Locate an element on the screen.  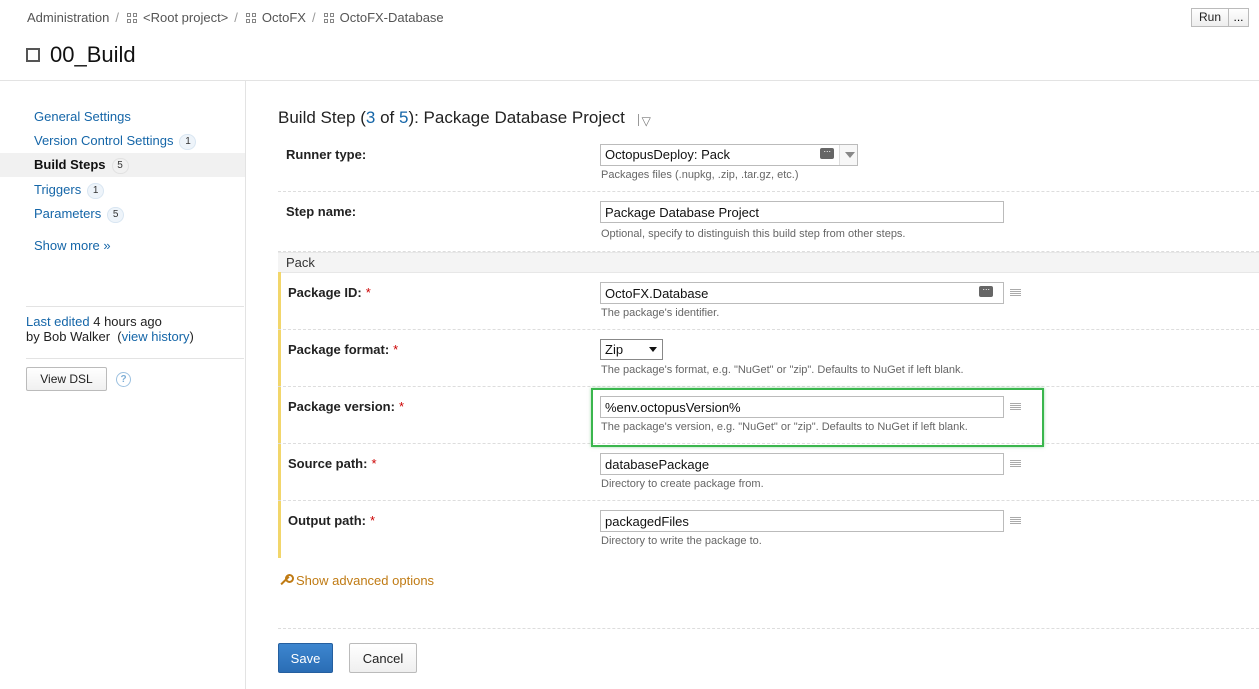
source-path-label: Source path: * is located at coordinates (332, 463).